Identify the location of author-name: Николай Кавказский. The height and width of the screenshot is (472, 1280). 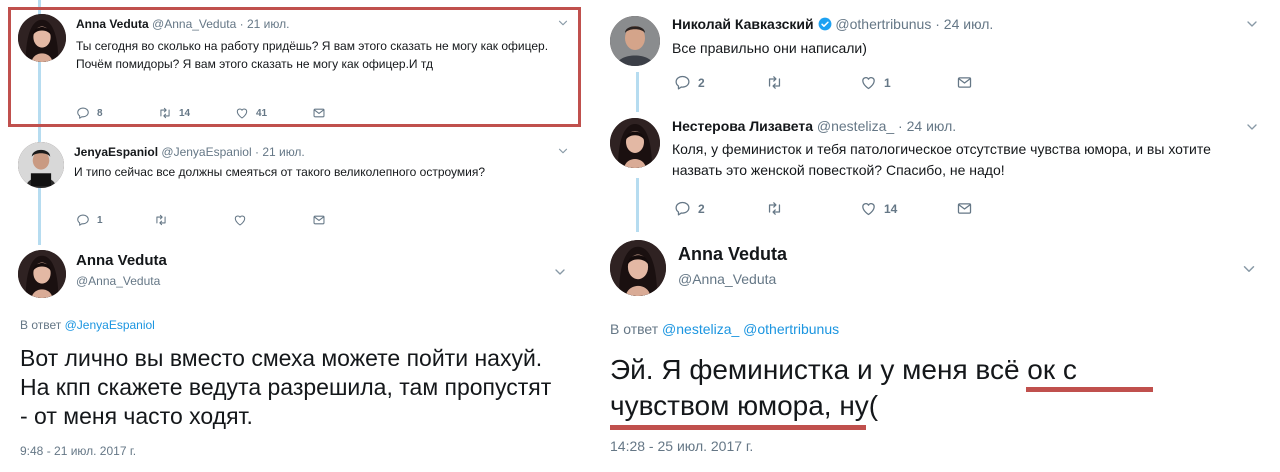
(743, 24).